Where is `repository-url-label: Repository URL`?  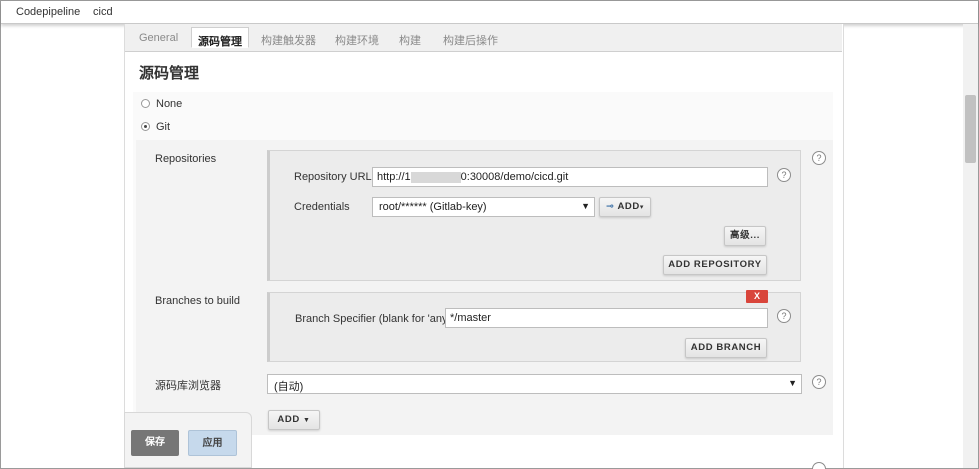 repository-url-label: Repository URL is located at coordinates (333, 177).